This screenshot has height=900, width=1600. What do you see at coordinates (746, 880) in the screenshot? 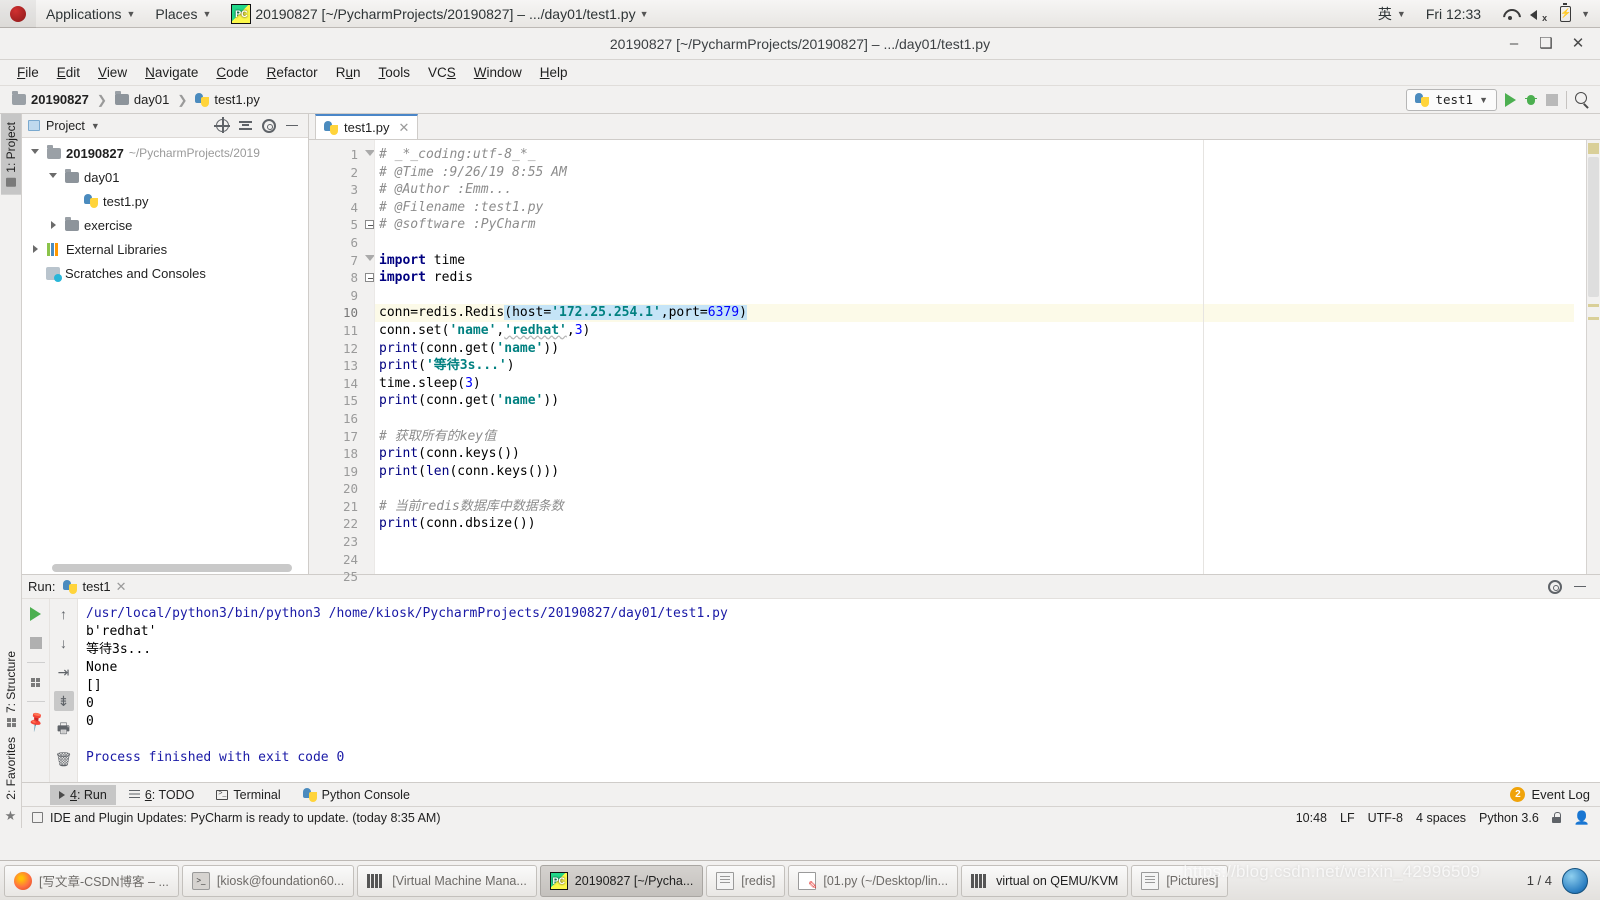
I see `taskbar-item-redis: [redis]` at bounding box center [746, 880].